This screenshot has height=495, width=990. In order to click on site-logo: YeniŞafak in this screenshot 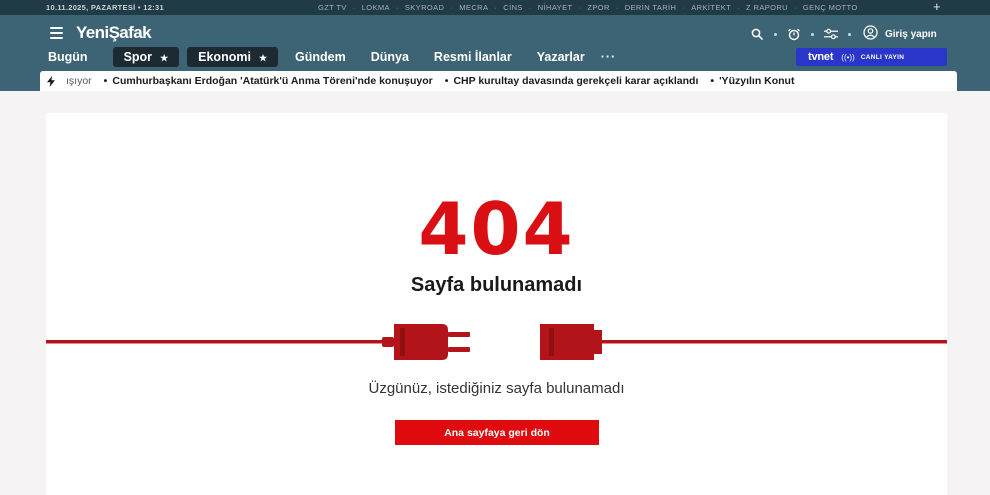, I will do `click(114, 33)`.